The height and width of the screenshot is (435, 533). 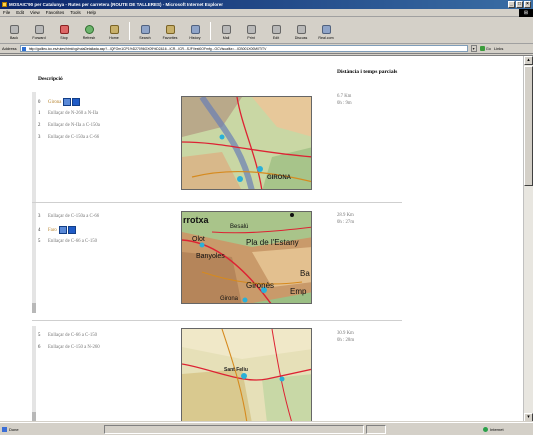 I want to click on favorites-icon, so click(x=170, y=29).